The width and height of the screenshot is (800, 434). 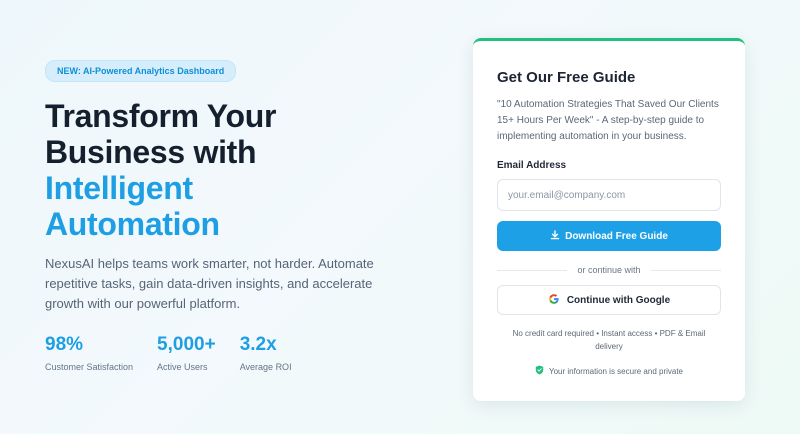 What do you see at coordinates (609, 195) in the screenshot?
I see `email-input` at bounding box center [609, 195].